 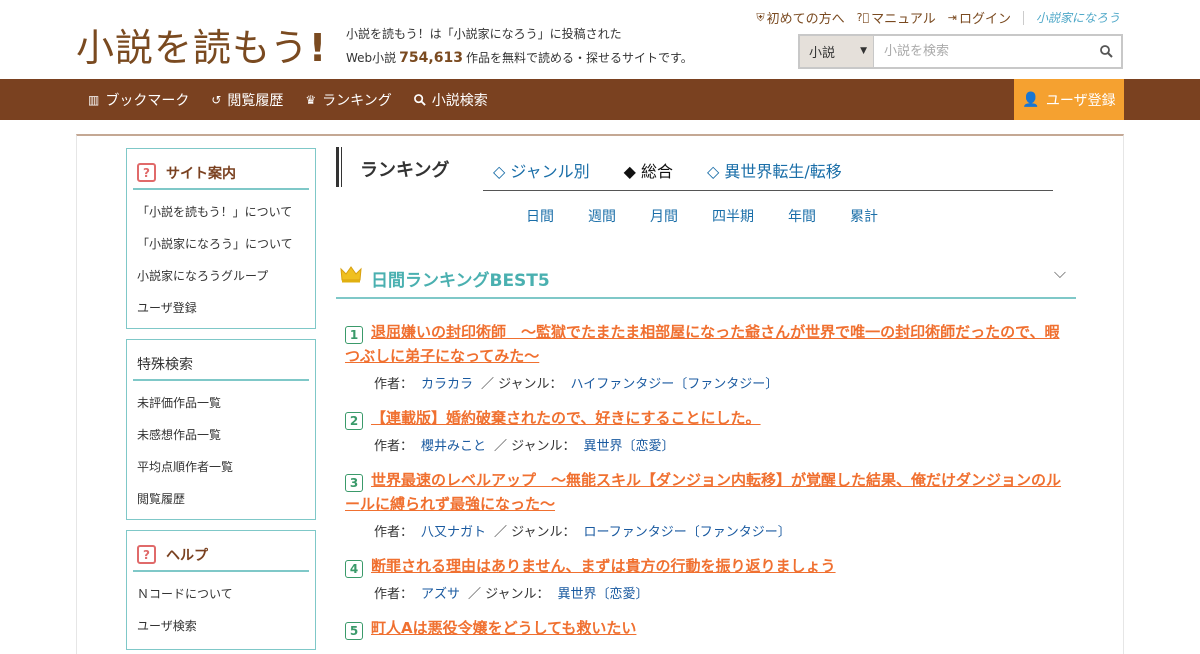 I want to click on author-link: カラカラ, so click(x=447, y=384).